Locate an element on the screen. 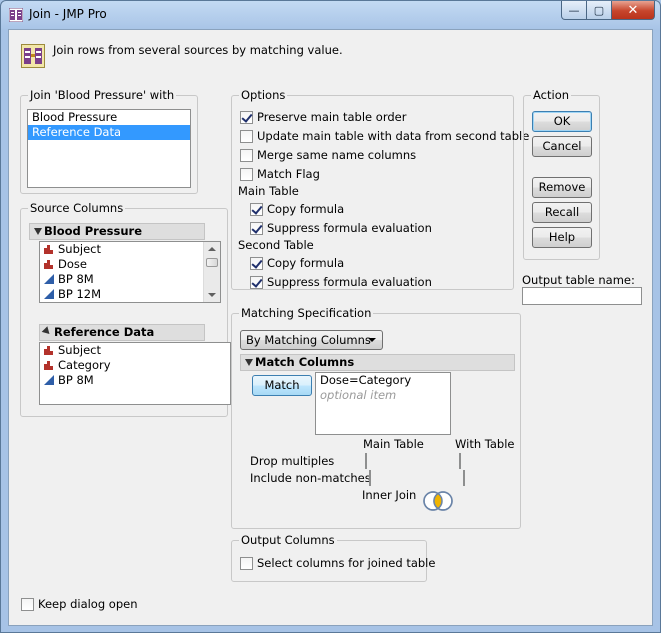 The height and width of the screenshot is (633, 661). maximize-button: ▢ is located at coordinates (599, 10).